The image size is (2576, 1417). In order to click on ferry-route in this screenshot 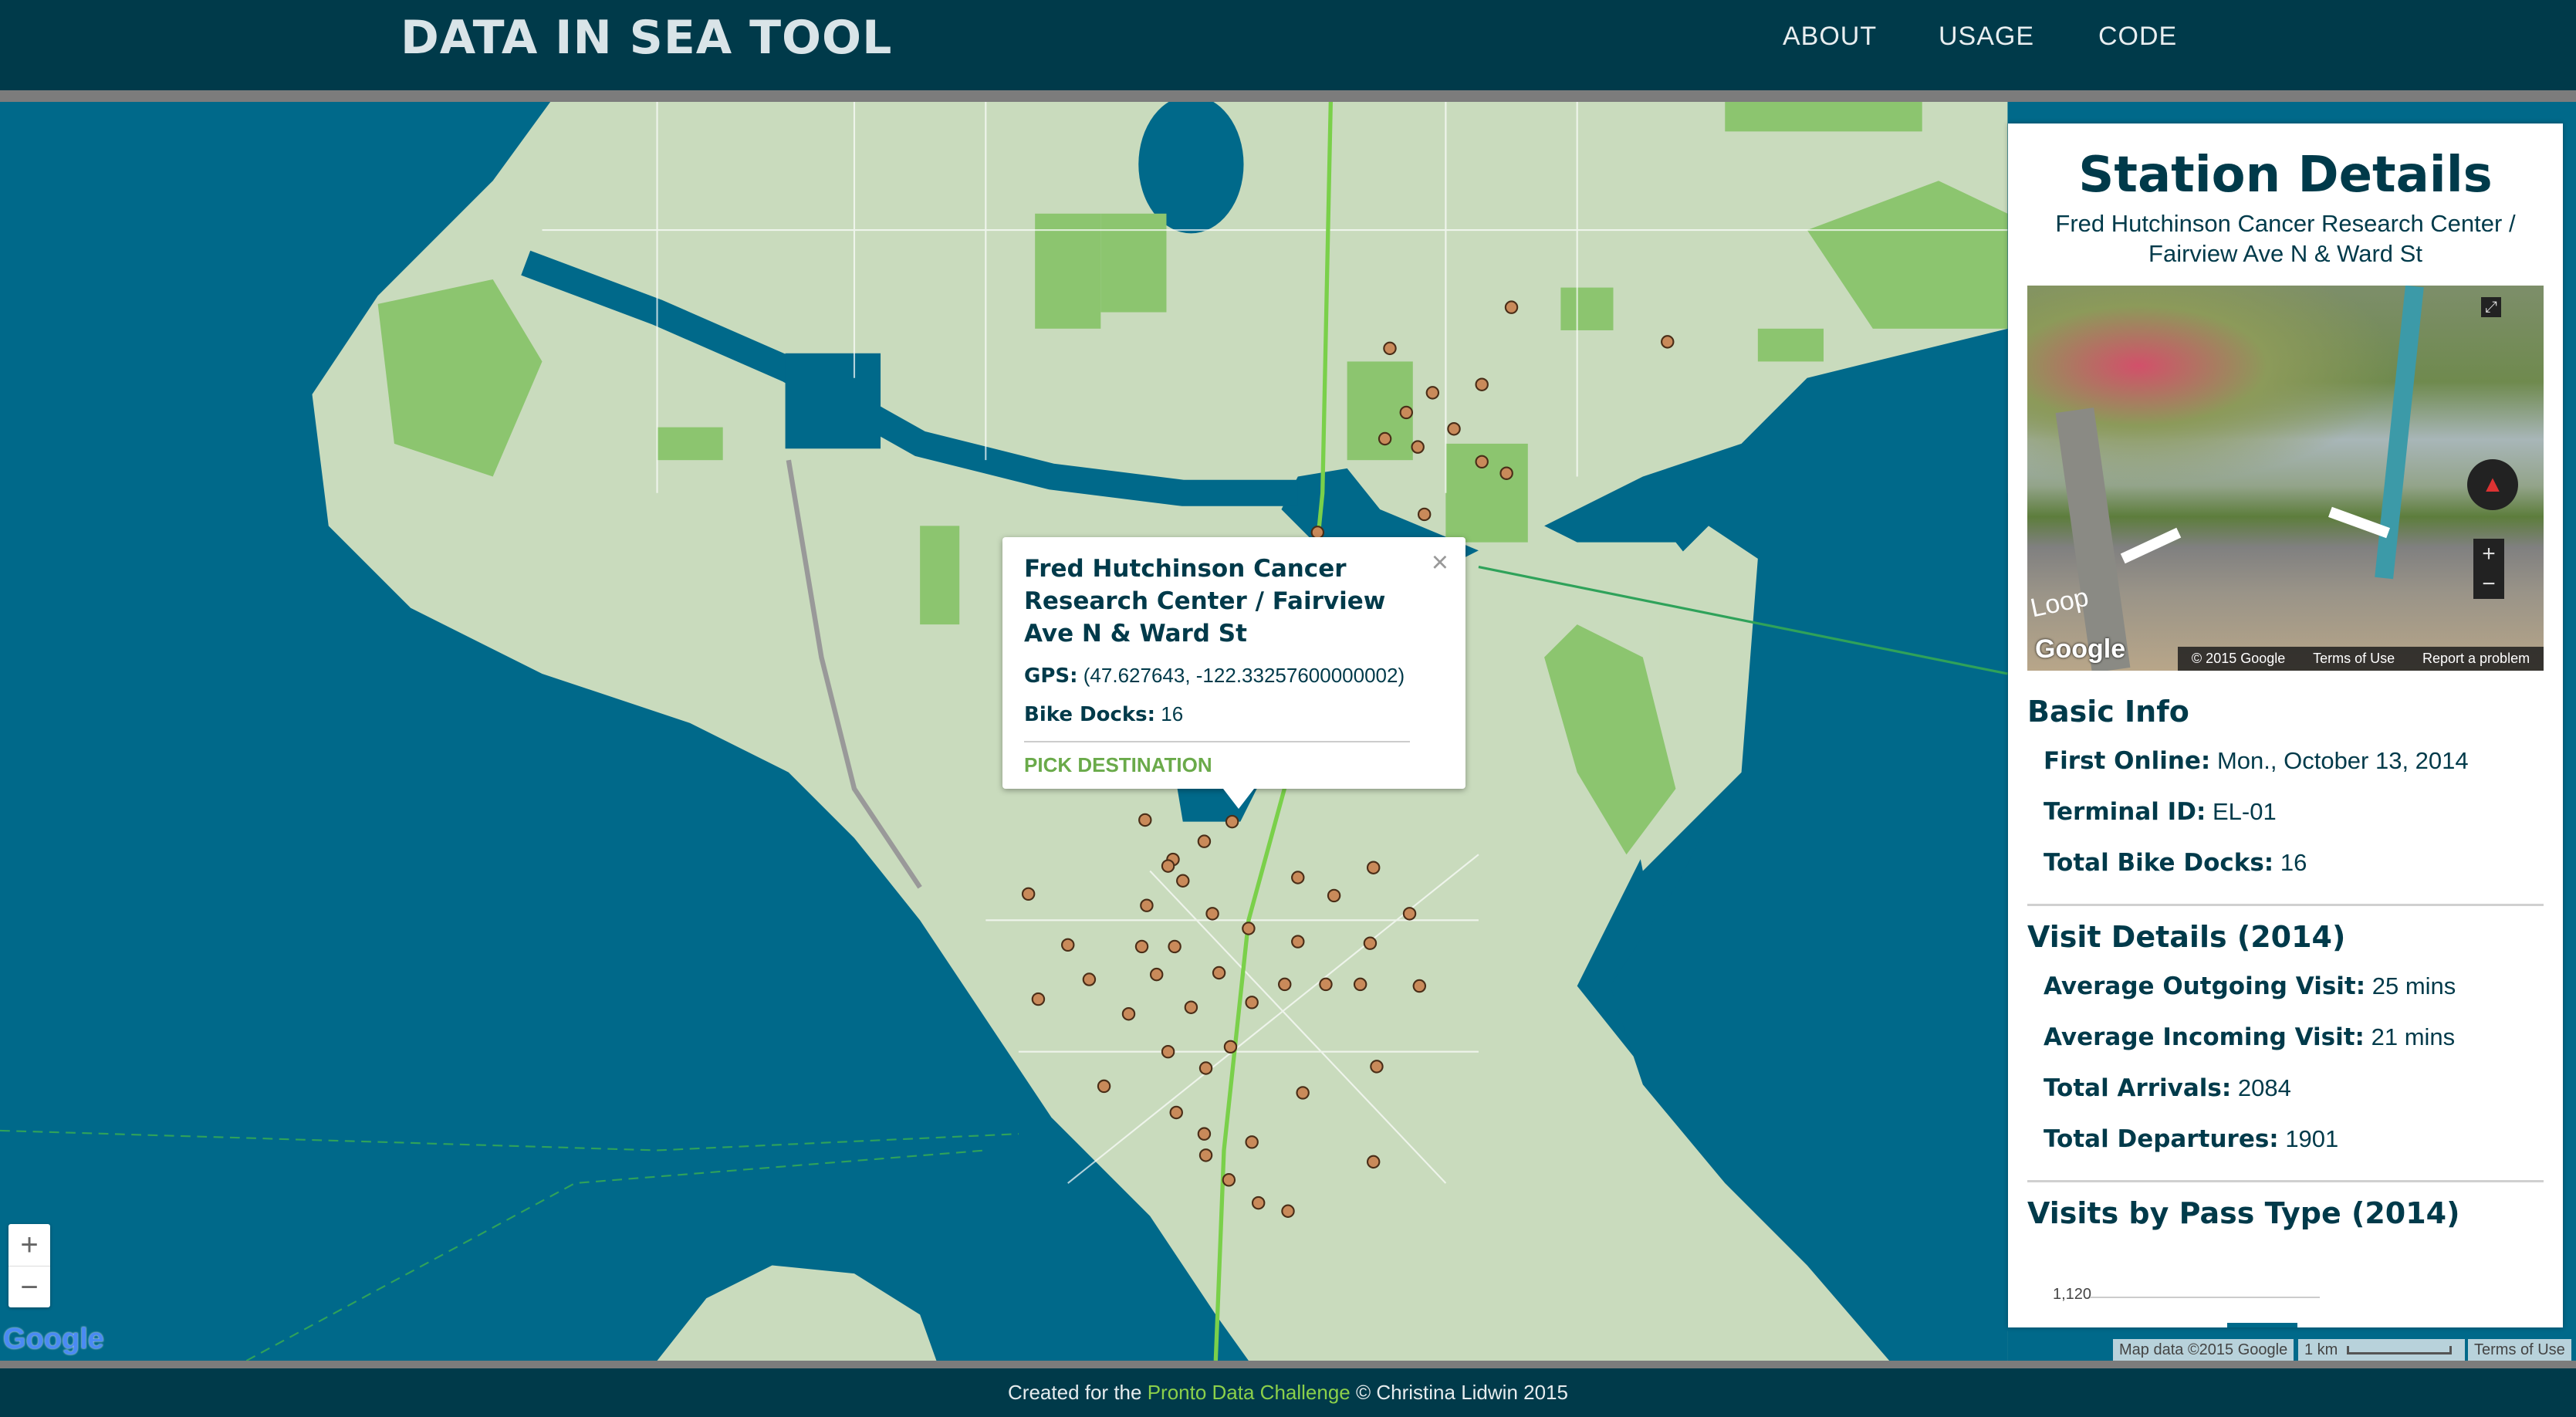, I will do `click(509, 1140)`.